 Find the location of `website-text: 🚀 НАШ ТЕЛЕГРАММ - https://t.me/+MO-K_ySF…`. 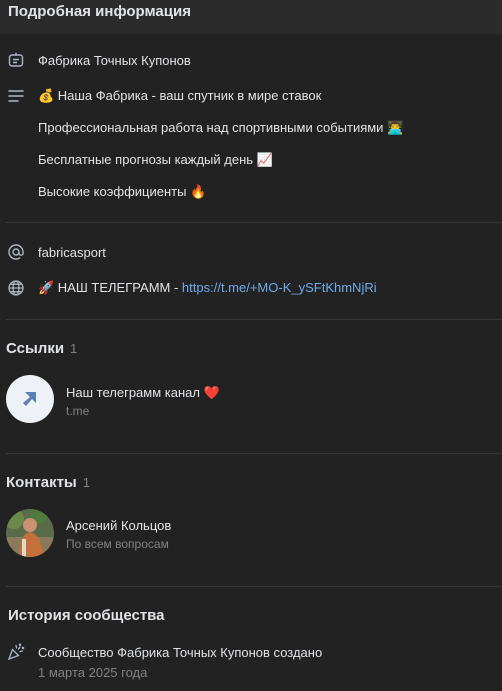

website-text: 🚀 НАШ ТЕЛЕГРАММ - https://t.me/+MO-K_ySF… is located at coordinates (207, 288).